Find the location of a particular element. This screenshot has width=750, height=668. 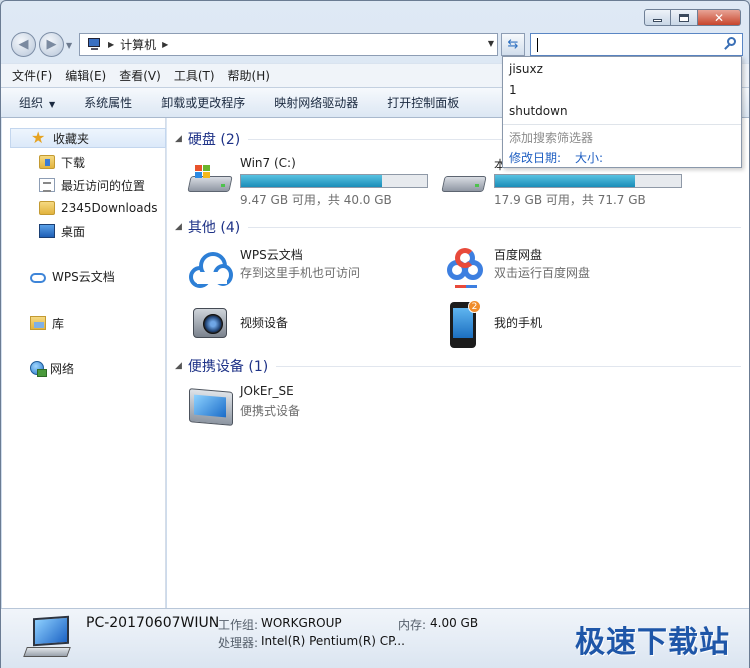

menu-help: 帮助(H) is located at coordinates (249, 75).